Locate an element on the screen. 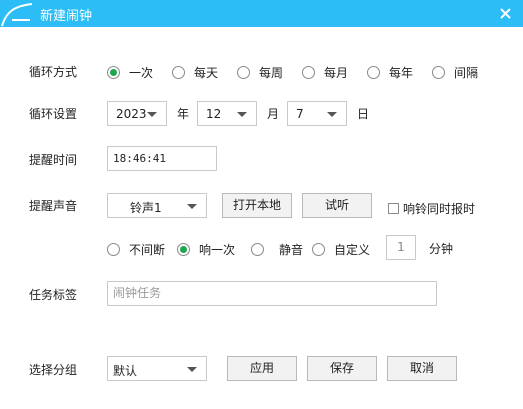 Image resolution: width=523 pixels, height=409 pixels. task-label-input: 闹钟任务 is located at coordinates (272, 293).